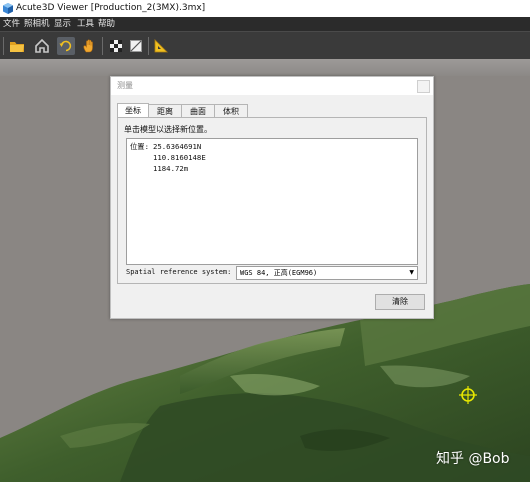 This screenshot has height=482, width=530. Describe the element at coordinates (165, 111) in the screenshot. I see `tab-distance: 距离` at that location.